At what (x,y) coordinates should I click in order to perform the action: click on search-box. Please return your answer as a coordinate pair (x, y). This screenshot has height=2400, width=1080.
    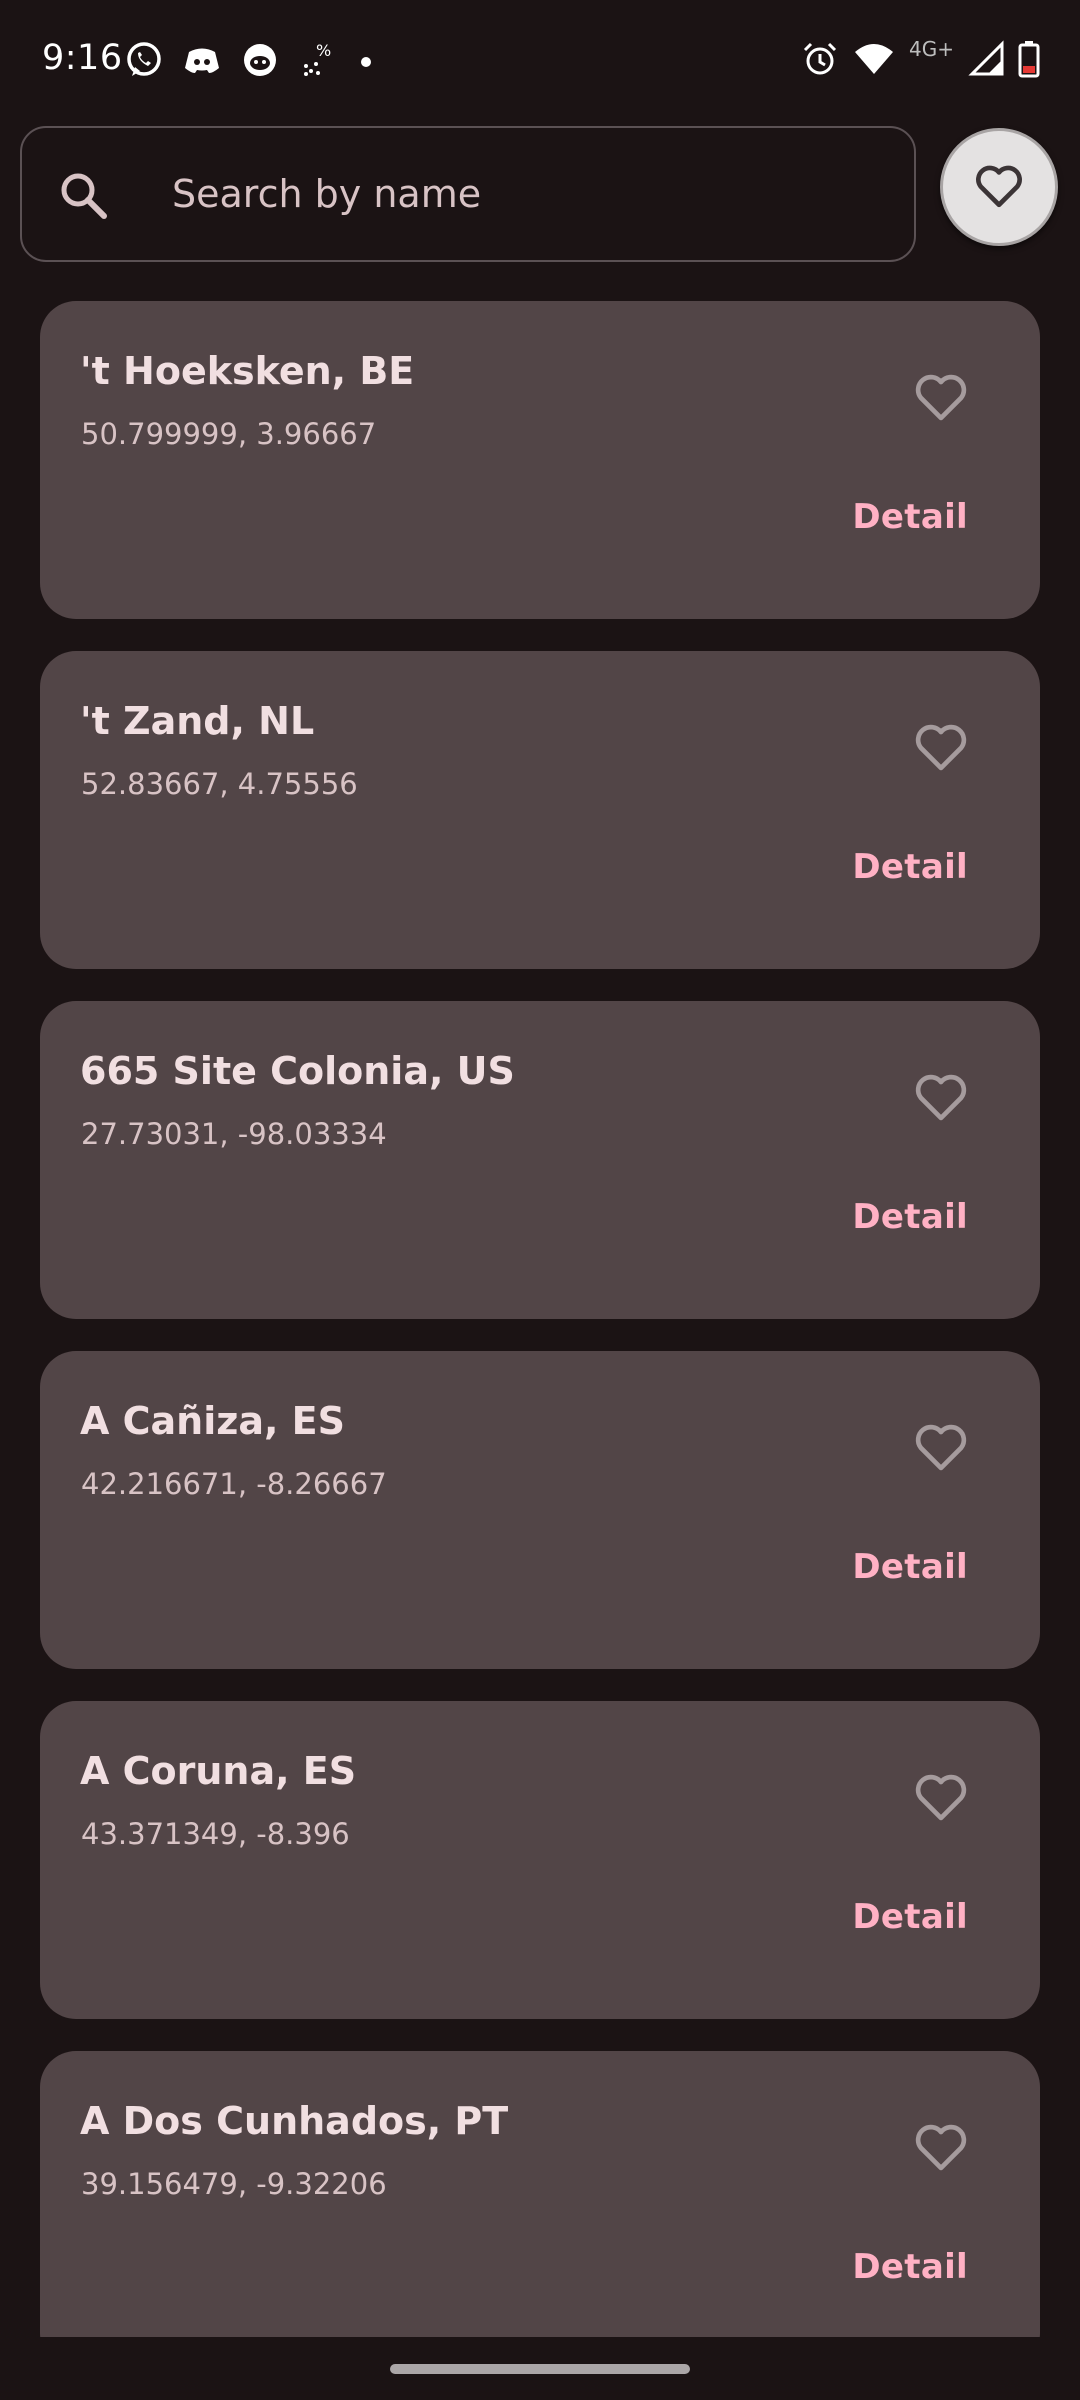
    Looking at the image, I should click on (468, 194).